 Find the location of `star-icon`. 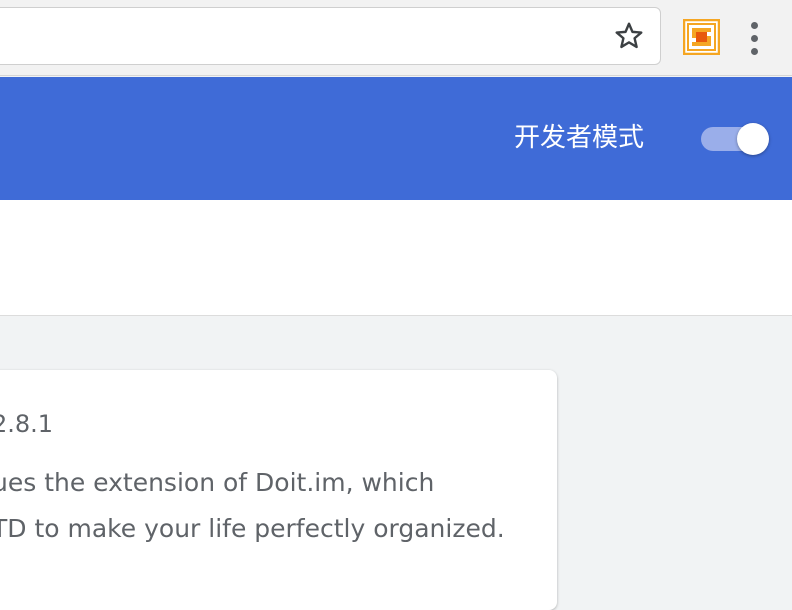

star-icon is located at coordinates (629, 36).